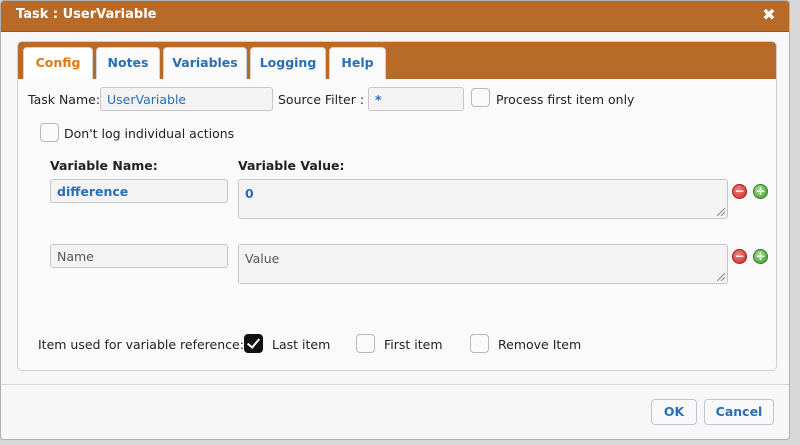 The height and width of the screenshot is (445, 800). What do you see at coordinates (249, 193) in the screenshot?
I see `variable-value-text: 0` at bounding box center [249, 193].